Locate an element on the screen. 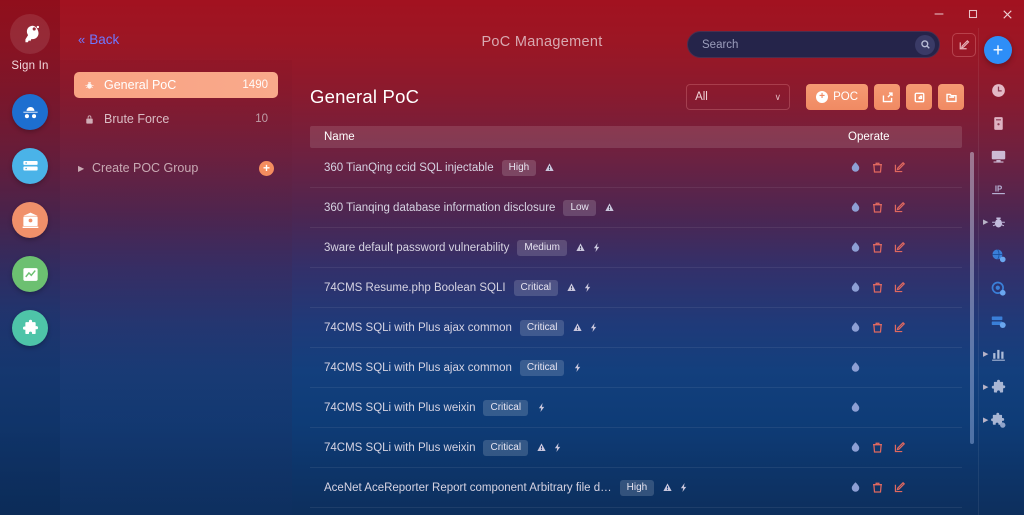  import-button is located at coordinates (919, 97).